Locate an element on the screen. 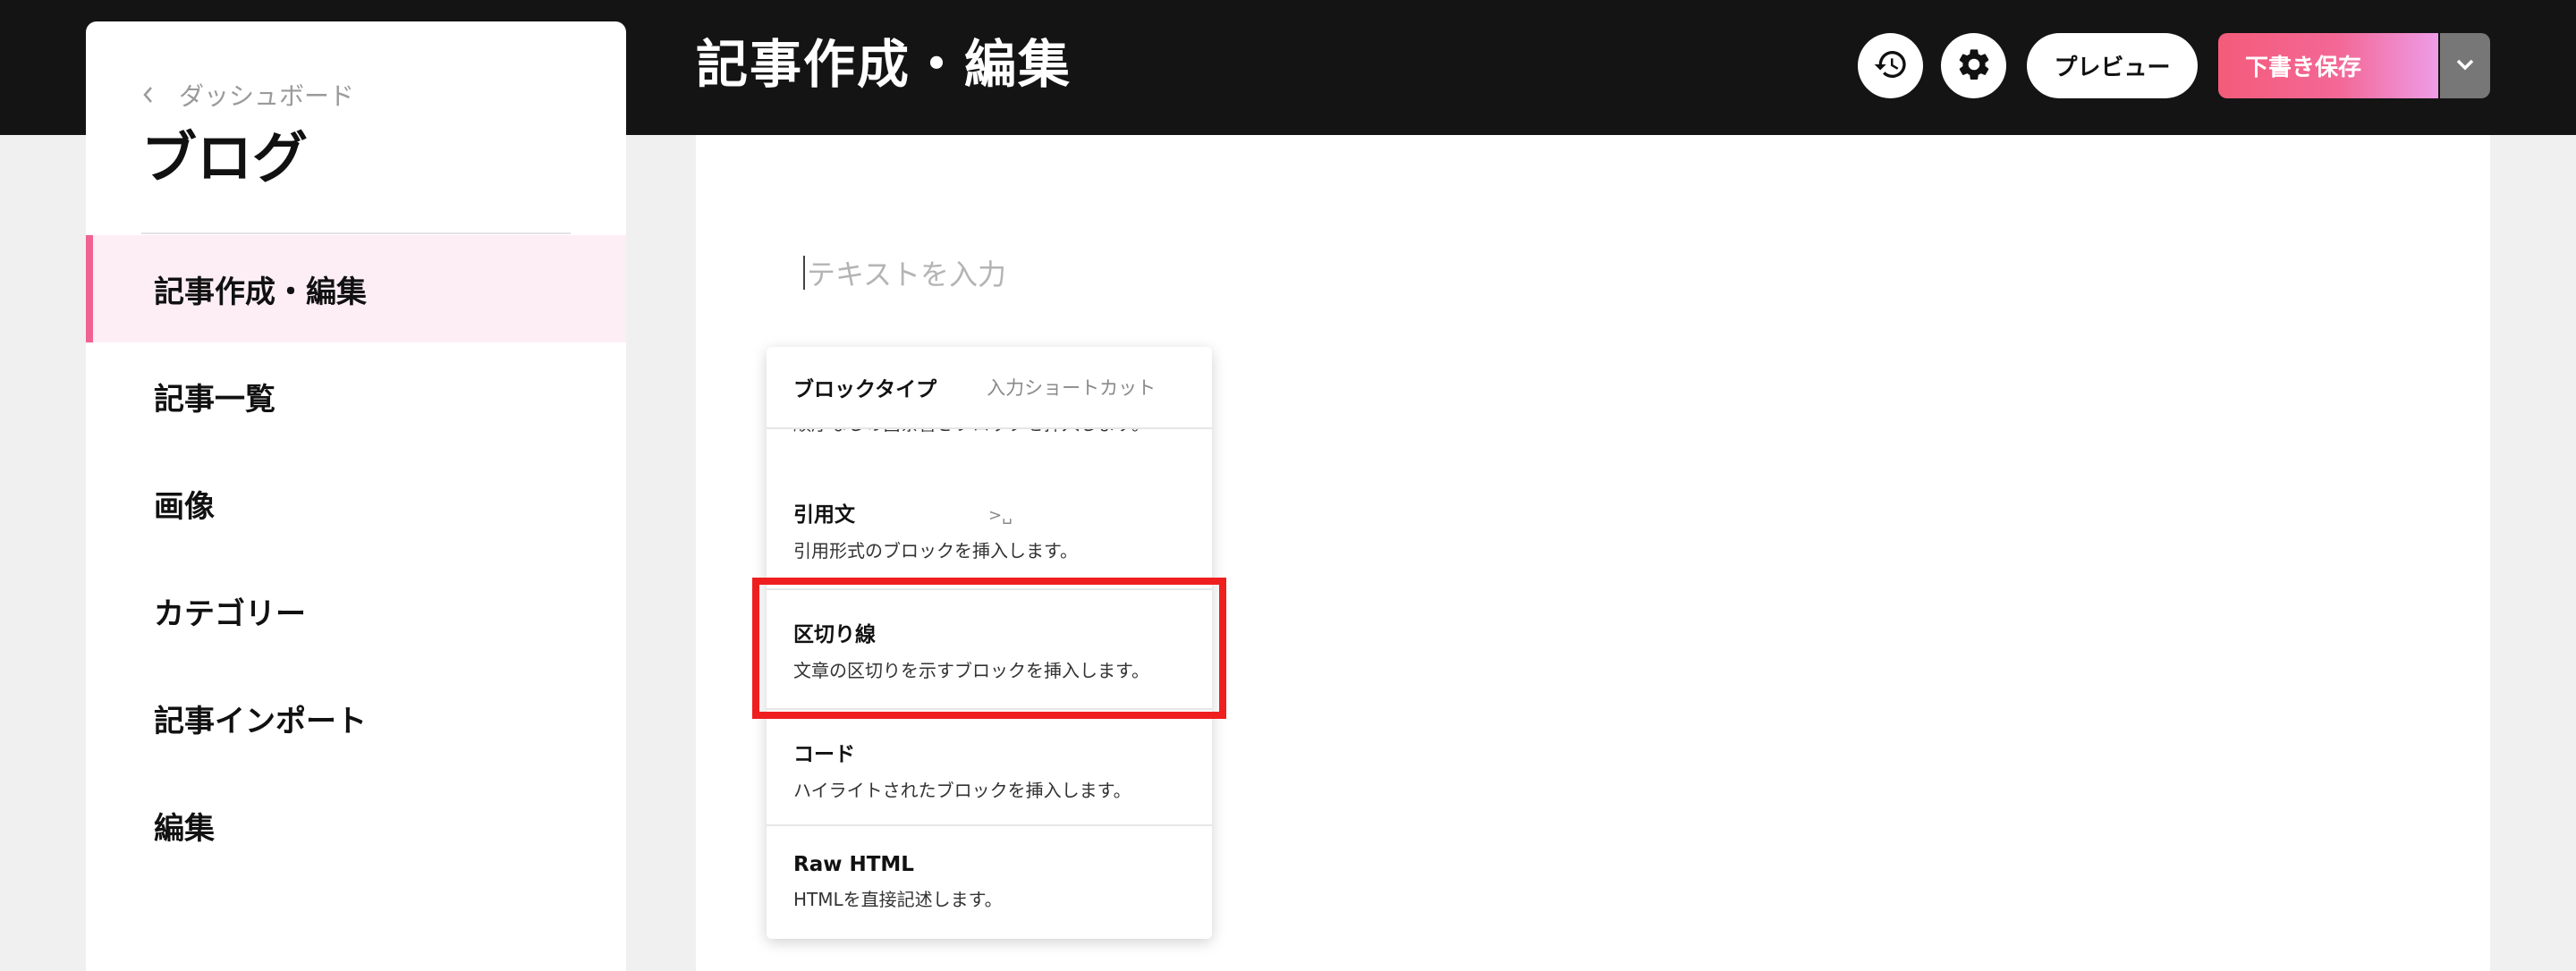 Image resolution: width=2576 pixels, height=971 pixels. block-item-desc: HTMLを直接記述します。 is located at coordinates (898, 899).